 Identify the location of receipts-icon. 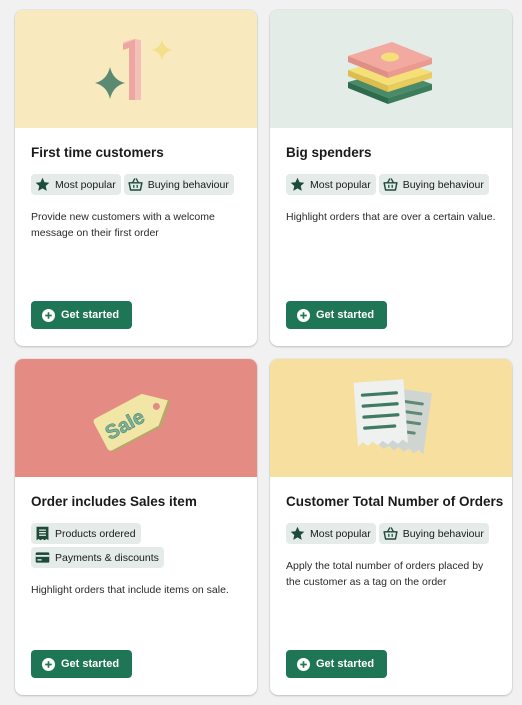
(392, 417).